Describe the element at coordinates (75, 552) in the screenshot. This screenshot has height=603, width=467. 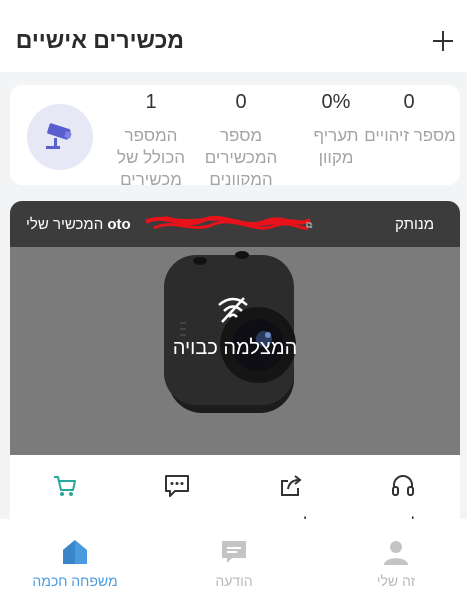
I see `home-icon` at that location.